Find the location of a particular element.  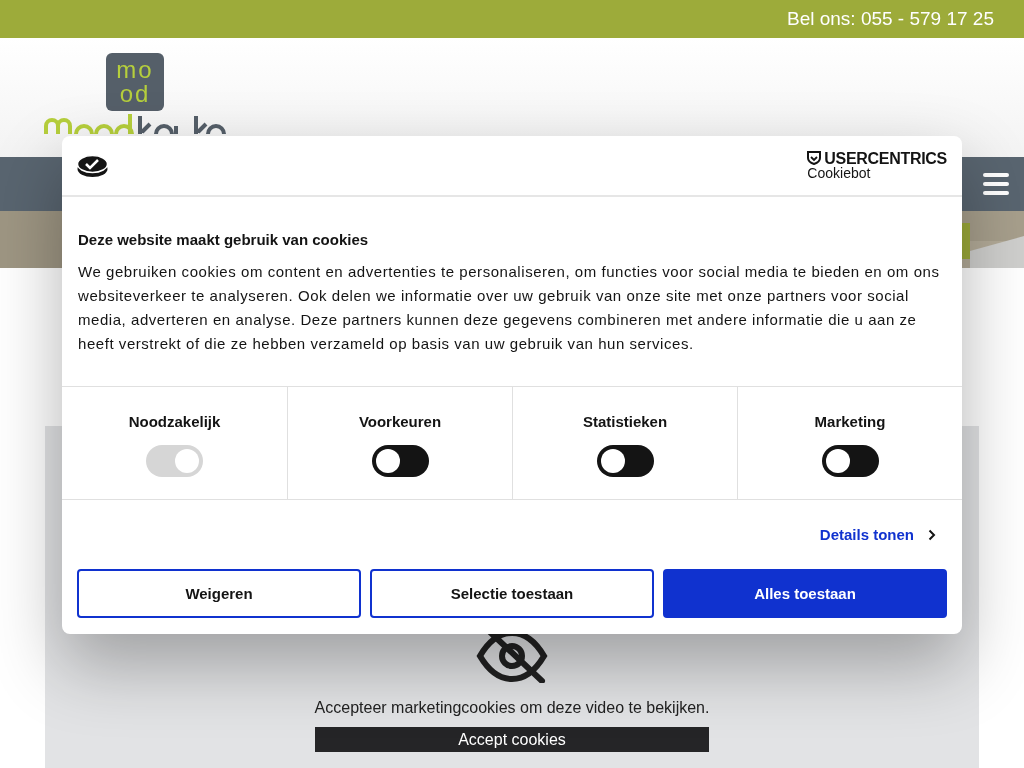

consent-button: Weigeren is located at coordinates (219, 593).